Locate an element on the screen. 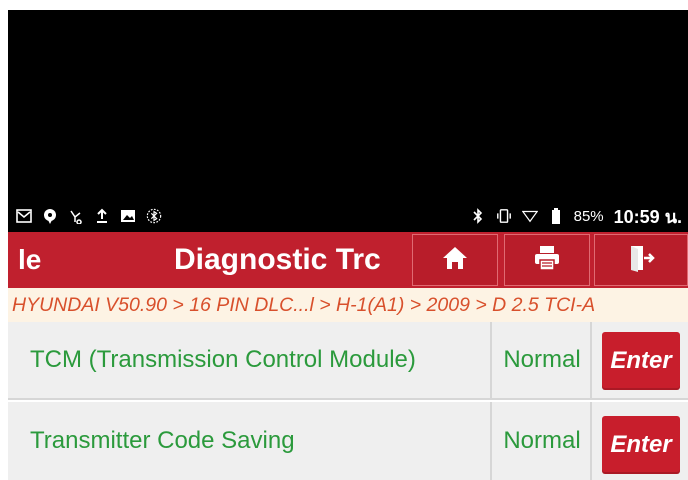 Image resolution: width=688 pixels, height=480 pixels. wifi-icon is located at coordinates (529, 216).